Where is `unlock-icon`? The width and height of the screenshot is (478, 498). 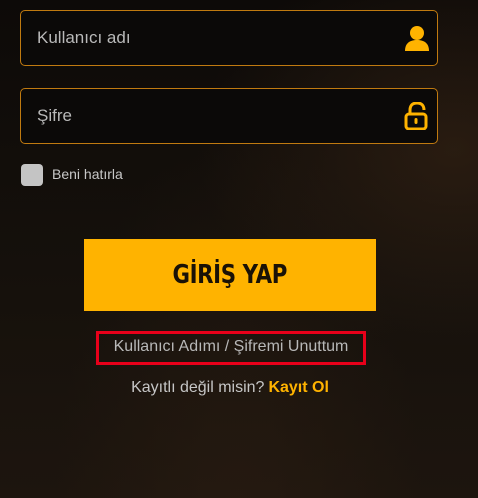 unlock-icon is located at coordinates (417, 116).